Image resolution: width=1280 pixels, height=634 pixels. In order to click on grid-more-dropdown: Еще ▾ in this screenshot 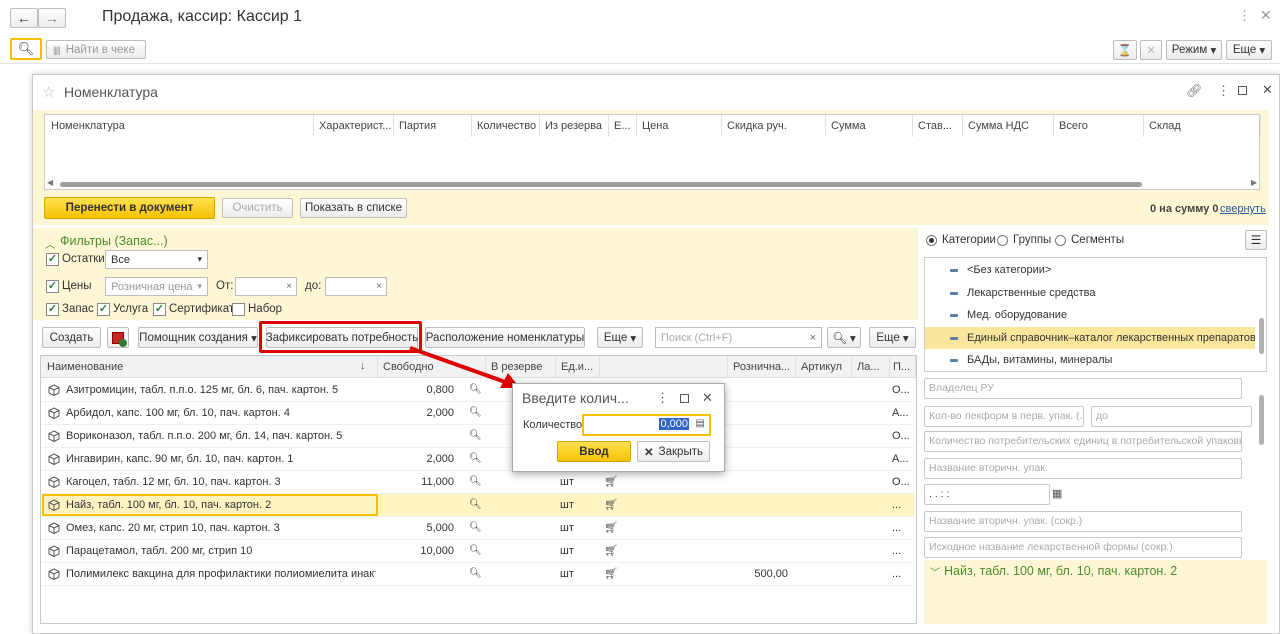, I will do `click(892, 337)`.